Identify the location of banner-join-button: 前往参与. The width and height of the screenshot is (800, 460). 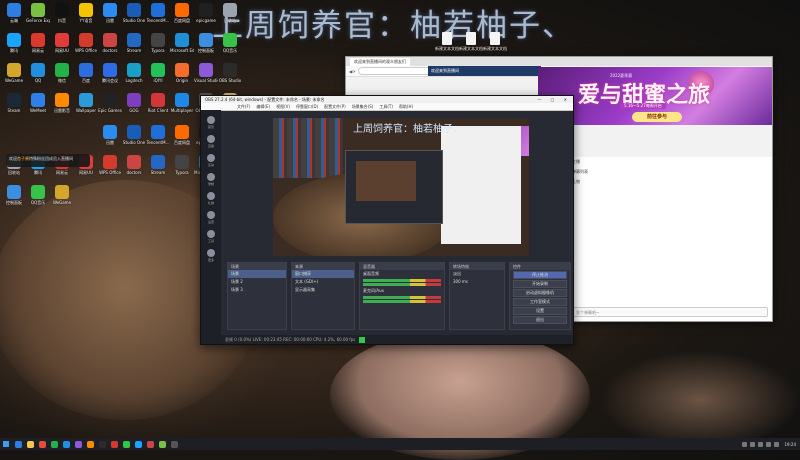
(657, 117).